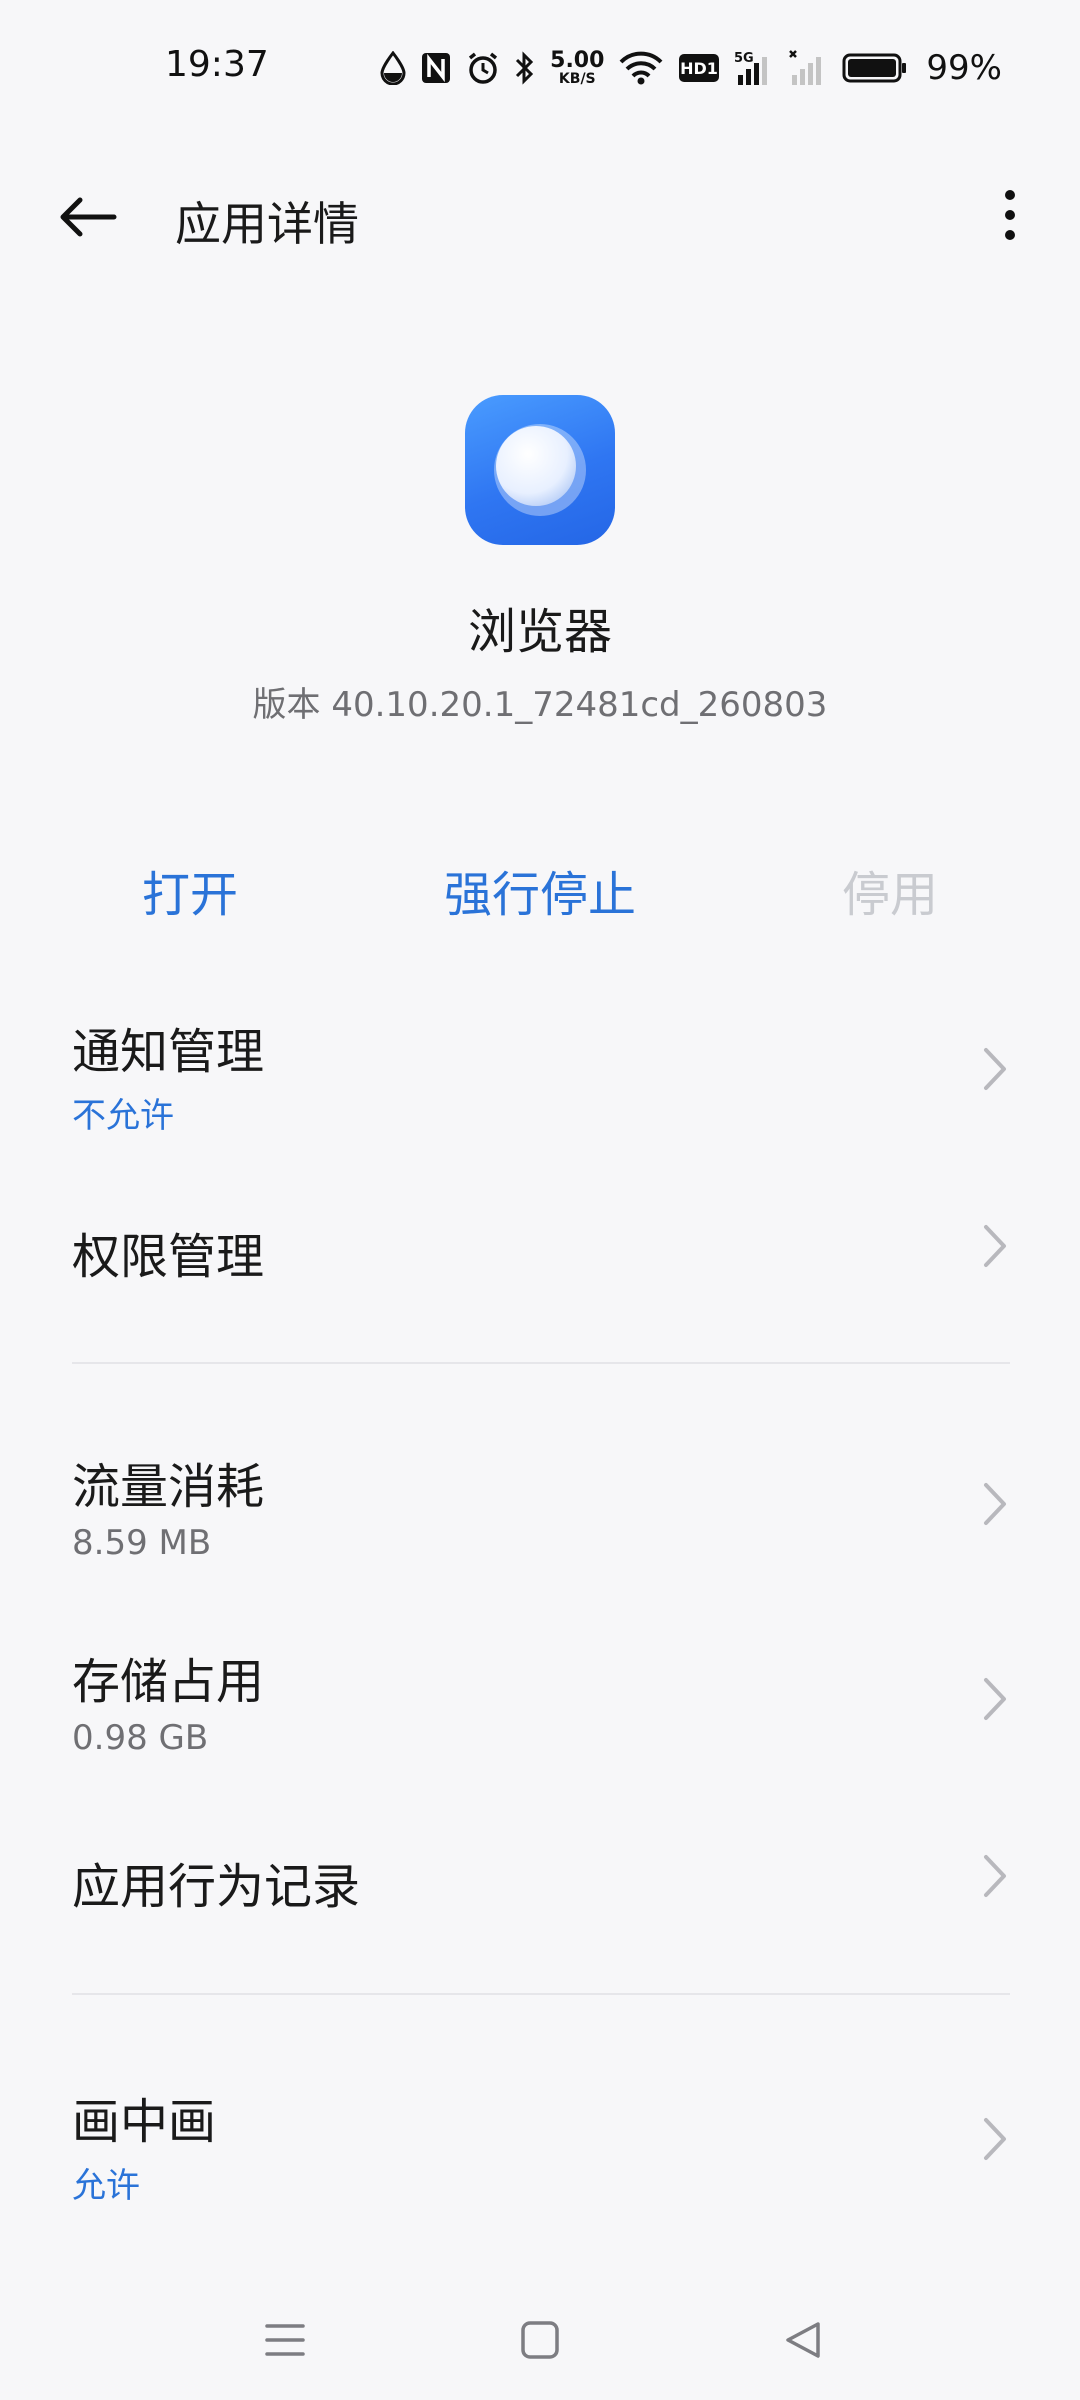  I want to click on more-vertical-icon, so click(1010, 215).